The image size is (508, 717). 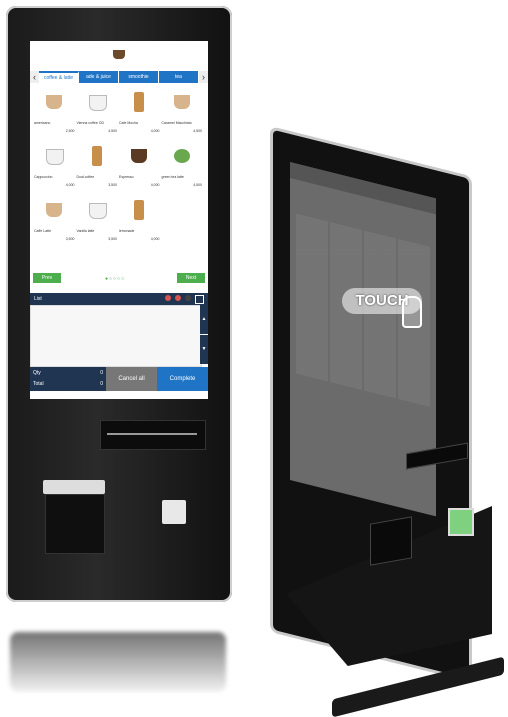 What do you see at coordinates (168, 298) in the screenshot?
I see `delete-icon` at bounding box center [168, 298].